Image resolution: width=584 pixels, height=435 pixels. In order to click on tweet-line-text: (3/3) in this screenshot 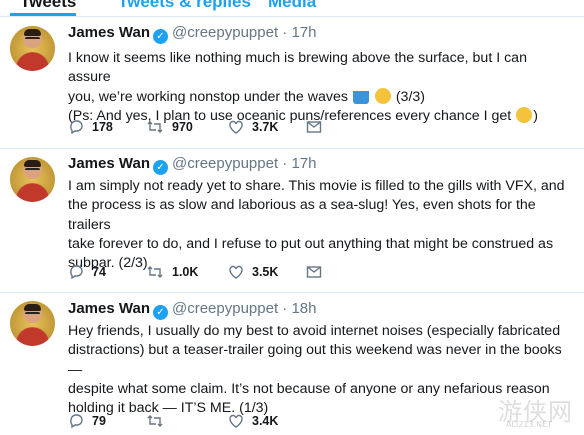, I will do `click(410, 96)`.